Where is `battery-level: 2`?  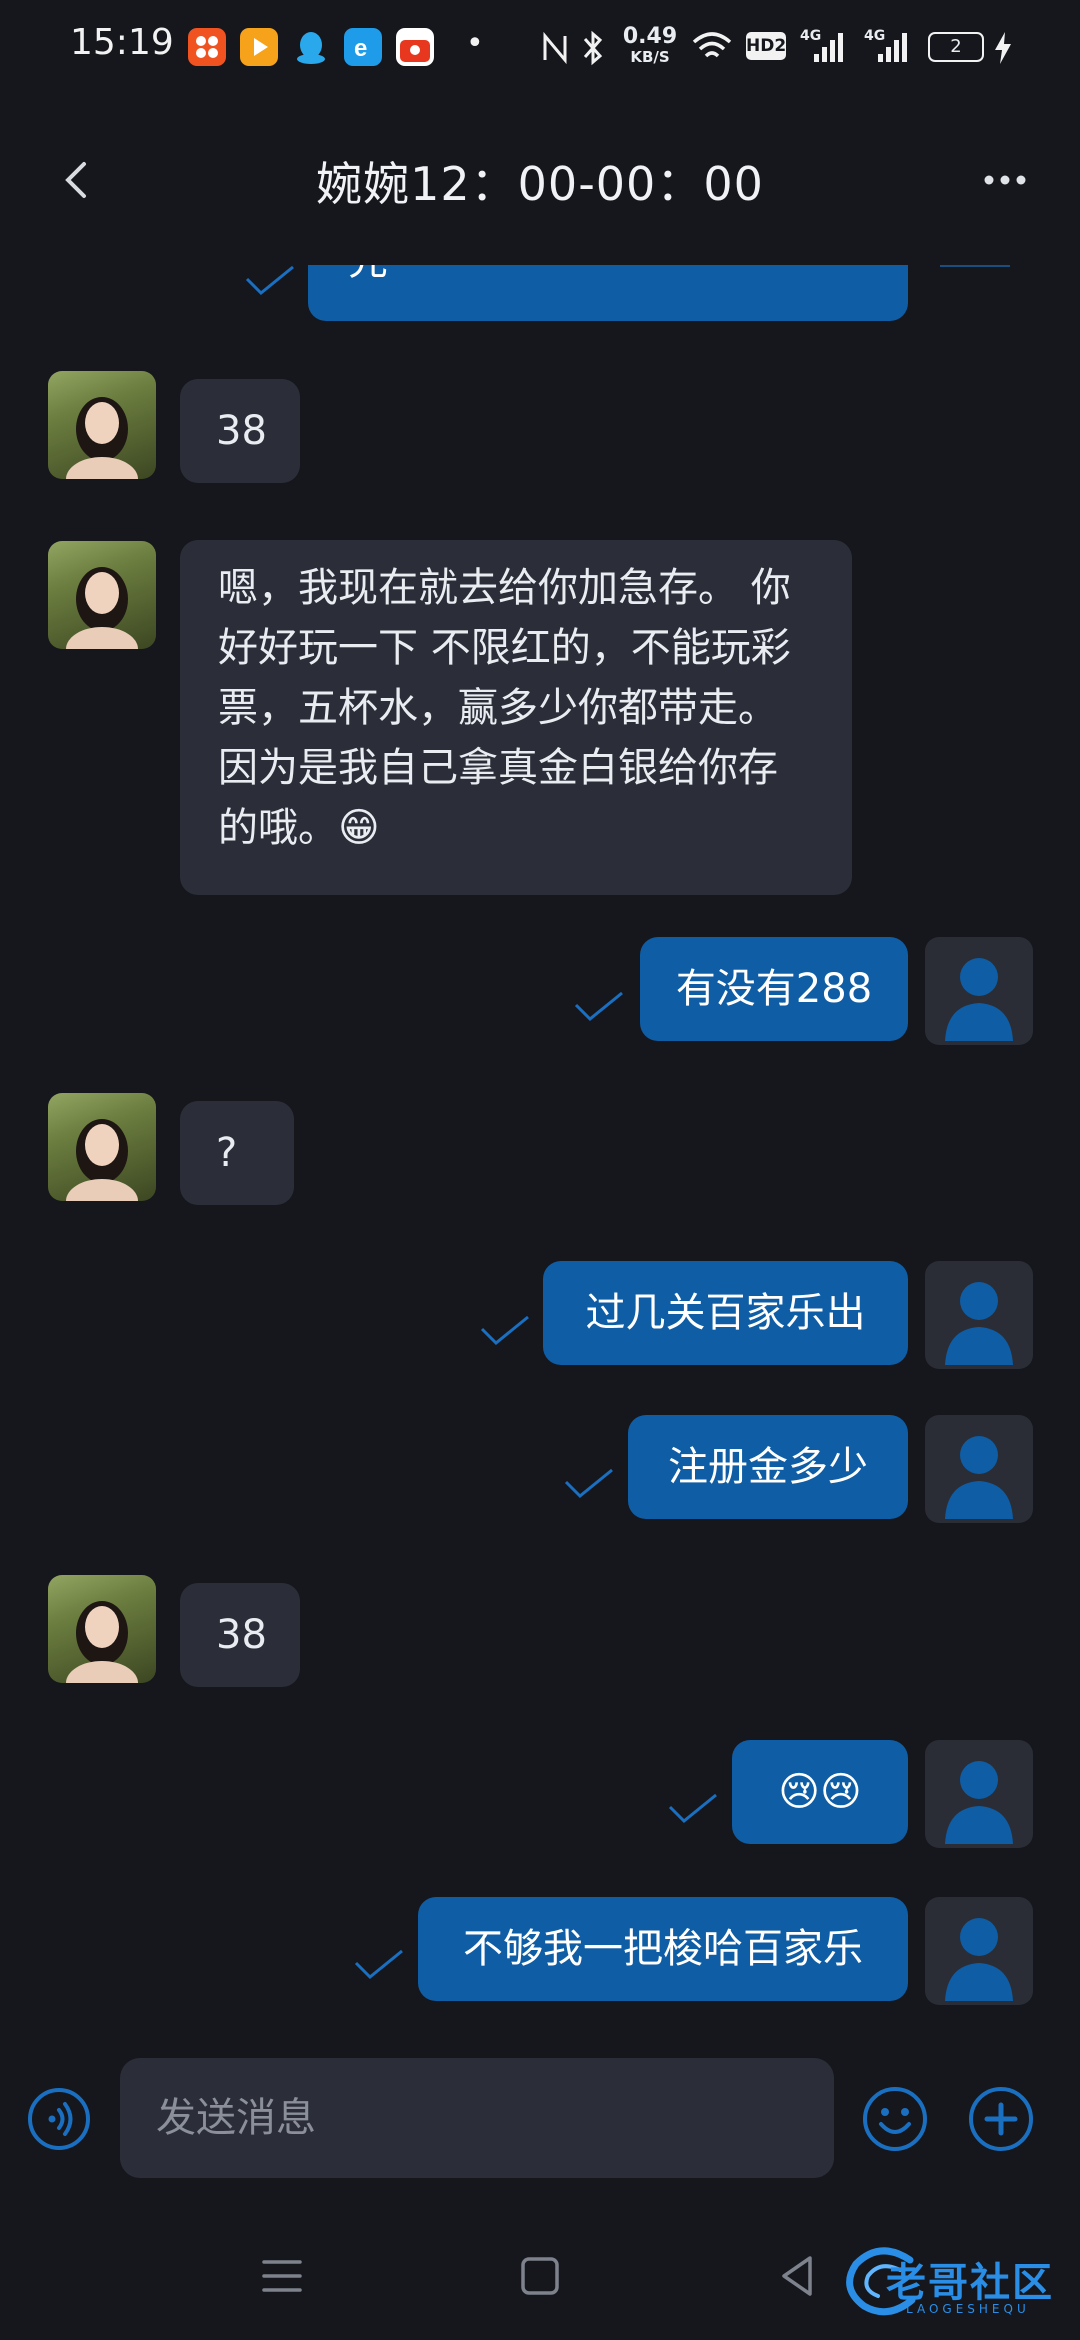
battery-level: 2 is located at coordinates (956, 46).